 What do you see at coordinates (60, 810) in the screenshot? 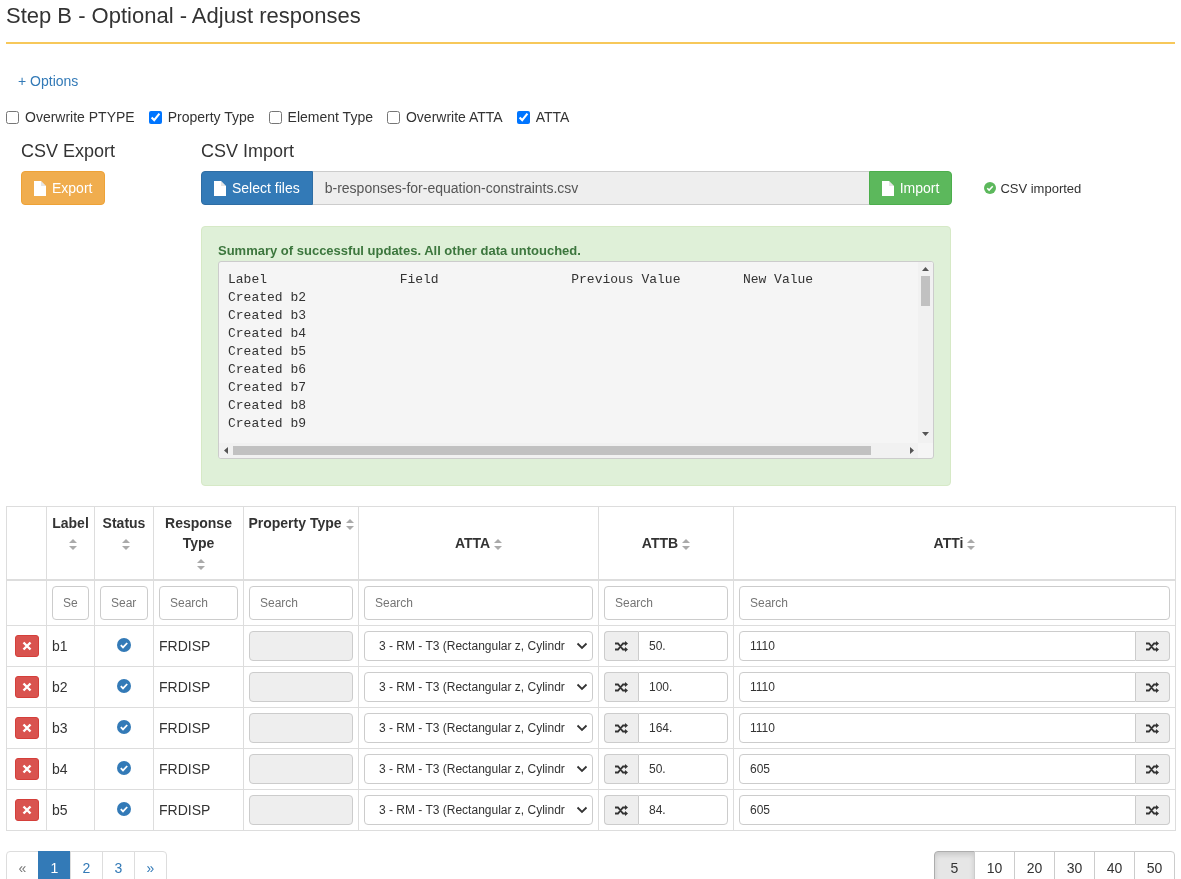
I see `table-cell: b5` at bounding box center [60, 810].